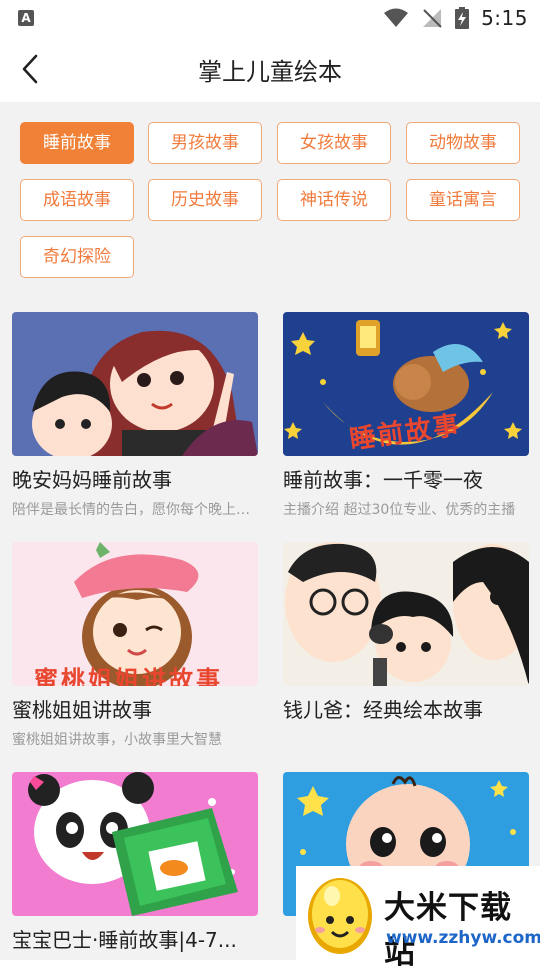  Describe the element at coordinates (82, 710) in the screenshot. I see `book-title: 蜜桃姐姐讲故事` at that location.